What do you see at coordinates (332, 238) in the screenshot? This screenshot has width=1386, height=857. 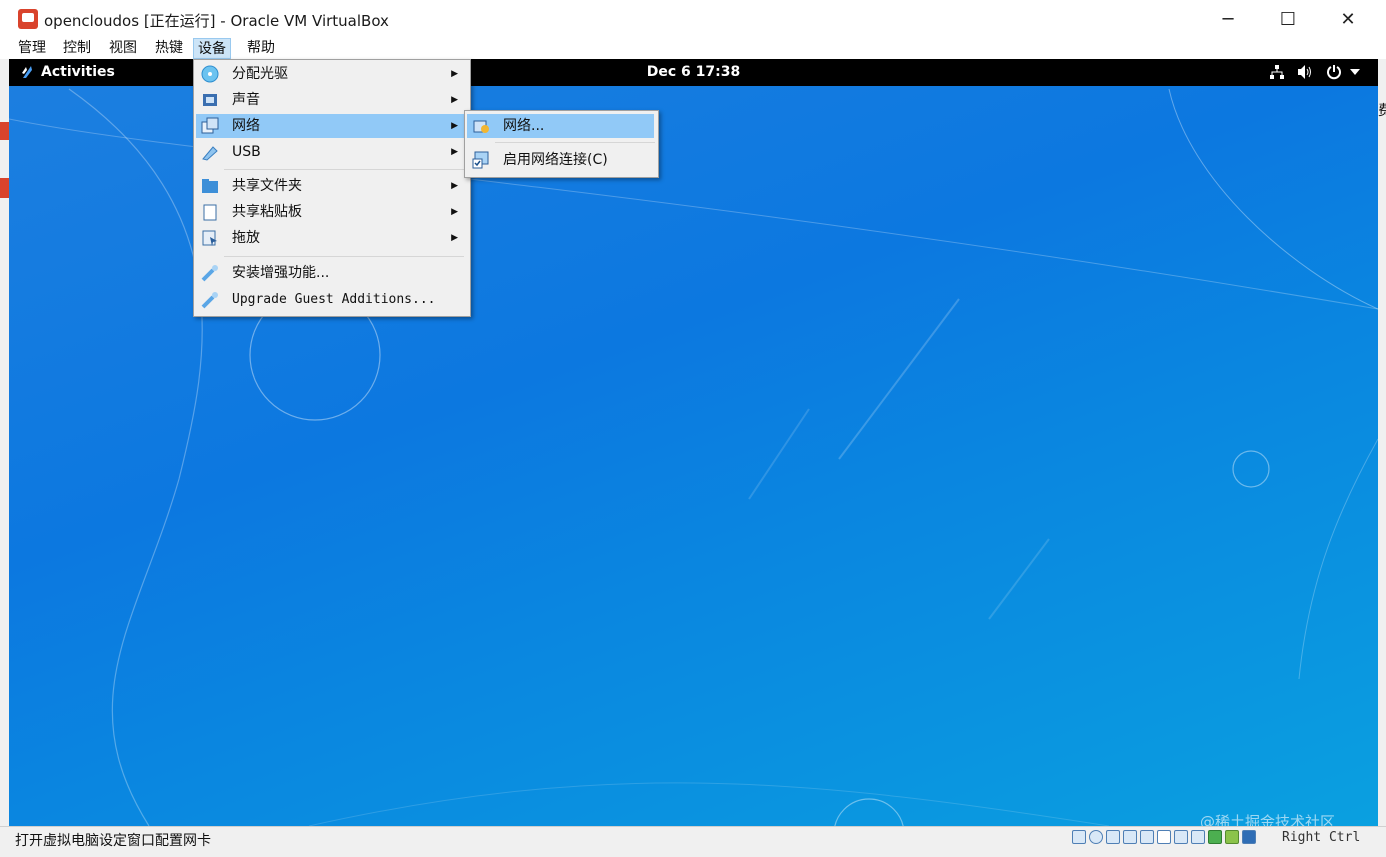 I see `menu-item-drag-and-drop: 拖放 ▶` at bounding box center [332, 238].